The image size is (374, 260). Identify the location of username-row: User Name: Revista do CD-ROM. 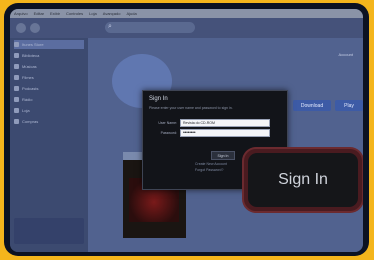
(209, 123).